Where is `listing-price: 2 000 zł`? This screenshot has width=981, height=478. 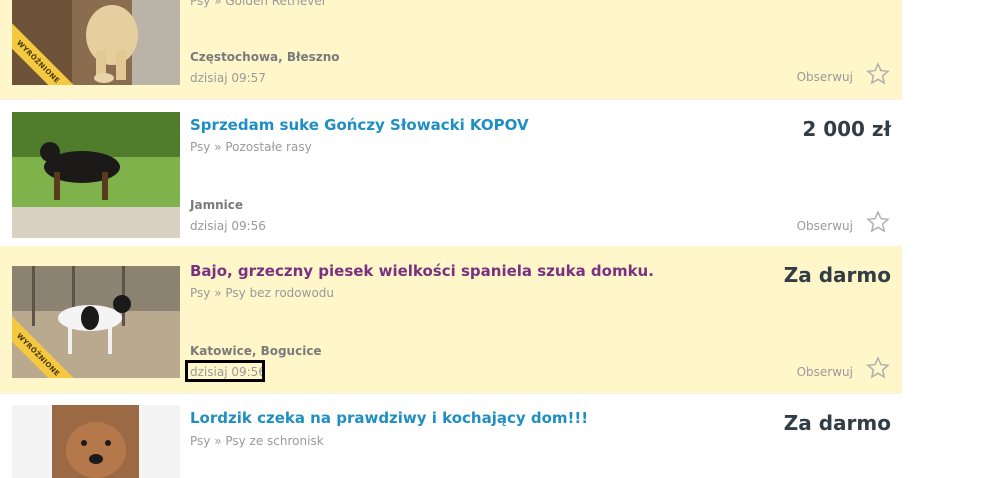
listing-price: 2 000 zł is located at coordinates (846, 129).